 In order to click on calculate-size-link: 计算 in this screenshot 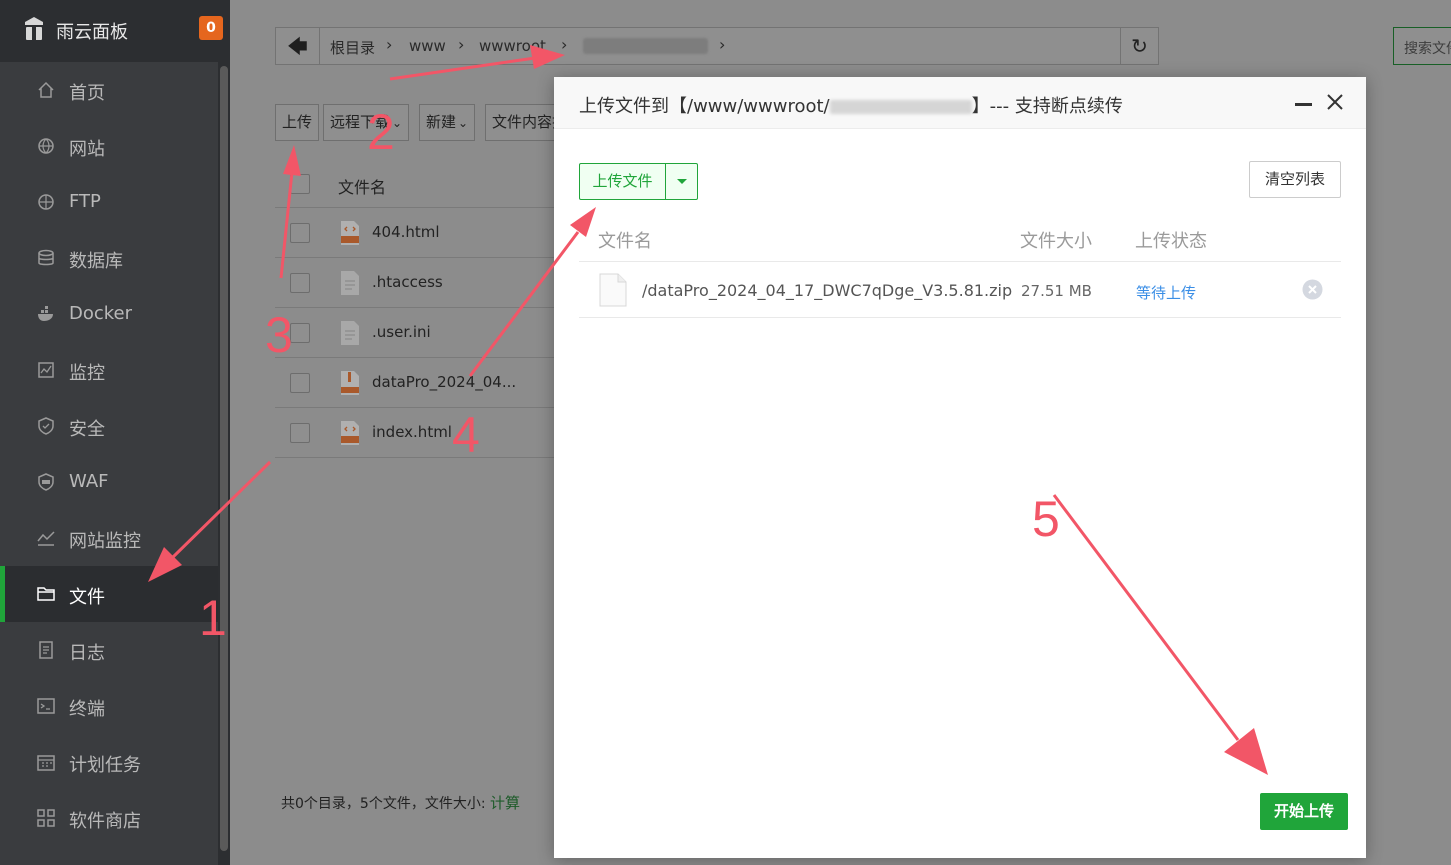, I will do `click(505, 803)`.